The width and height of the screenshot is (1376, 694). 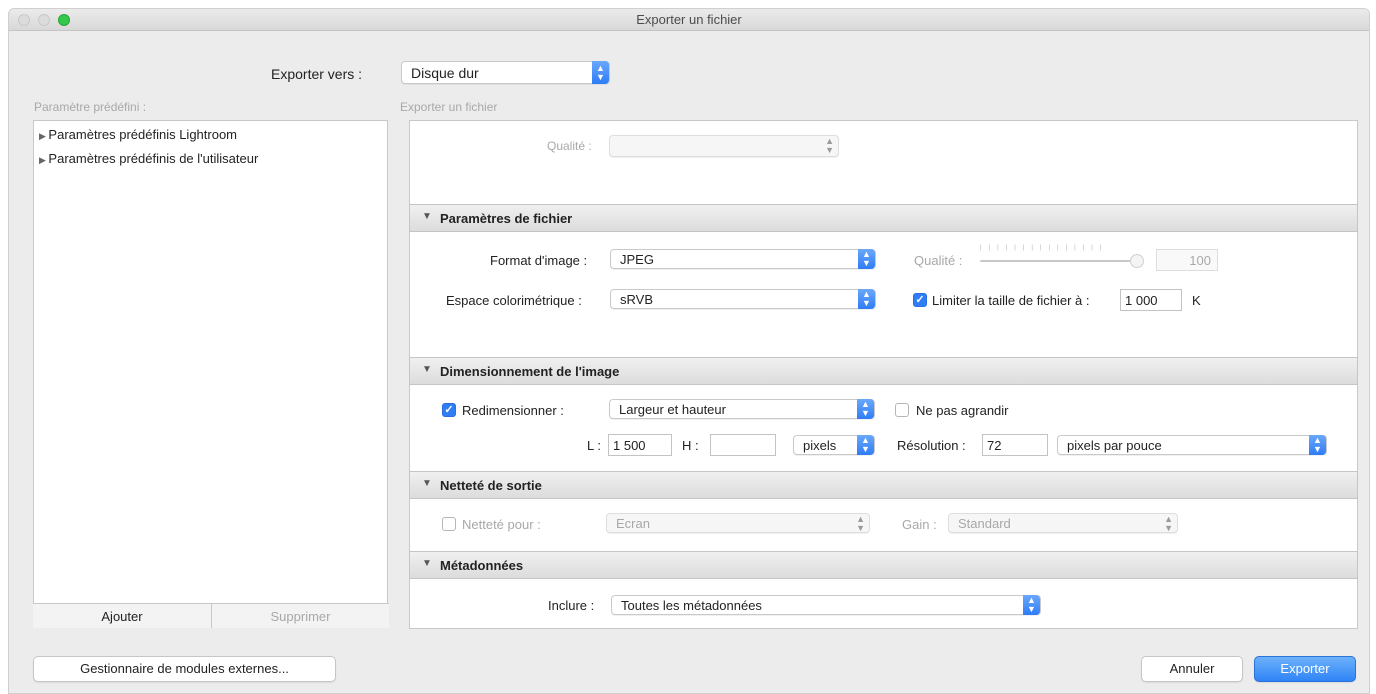 I want to click on resolution-unit-value: pixels par pouce, so click(x=1114, y=445).